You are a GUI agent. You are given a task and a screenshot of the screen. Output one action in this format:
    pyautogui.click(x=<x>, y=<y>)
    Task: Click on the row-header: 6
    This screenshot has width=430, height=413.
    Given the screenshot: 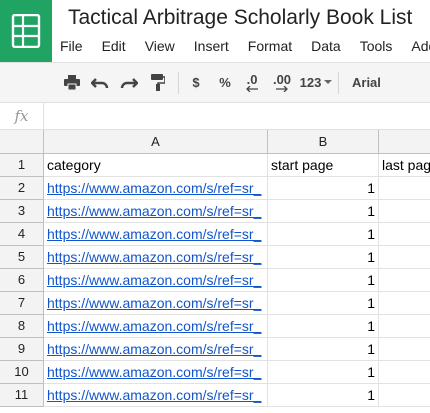 What is the action you would take?
    pyautogui.click(x=22, y=280)
    